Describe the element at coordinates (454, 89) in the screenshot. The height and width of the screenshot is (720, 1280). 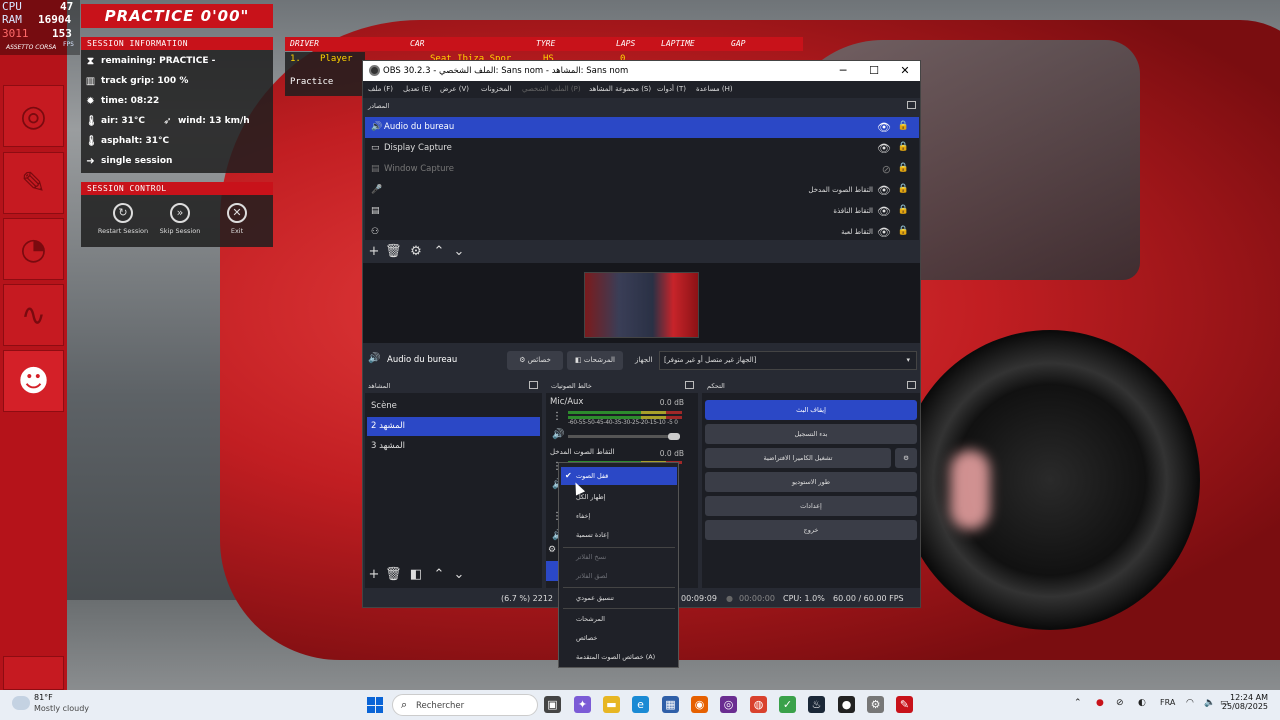
I see `menu-view: عرض (V)` at that location.